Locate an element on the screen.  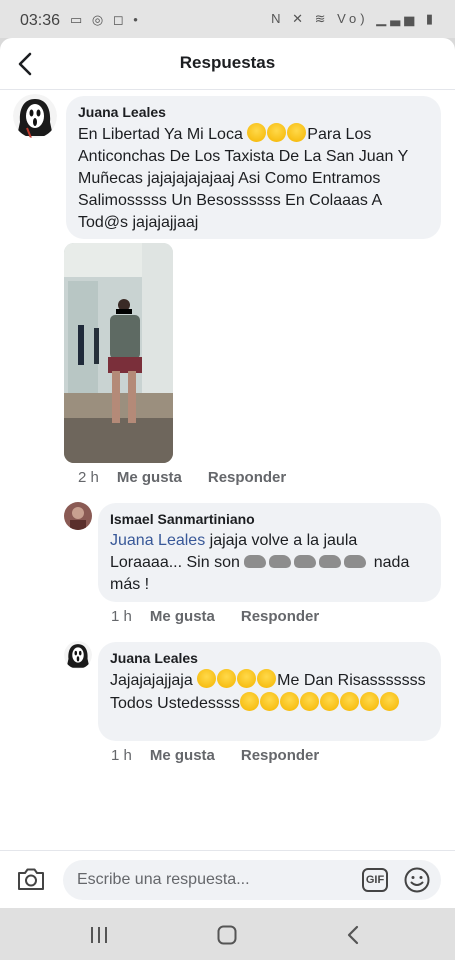
sweat-smile-emoji is located at coordinates (277, 132).